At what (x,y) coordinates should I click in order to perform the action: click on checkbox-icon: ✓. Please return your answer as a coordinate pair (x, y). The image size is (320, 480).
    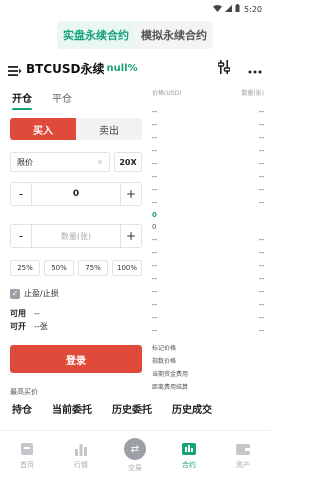
    Looking at the image, I should click on (15, 293).